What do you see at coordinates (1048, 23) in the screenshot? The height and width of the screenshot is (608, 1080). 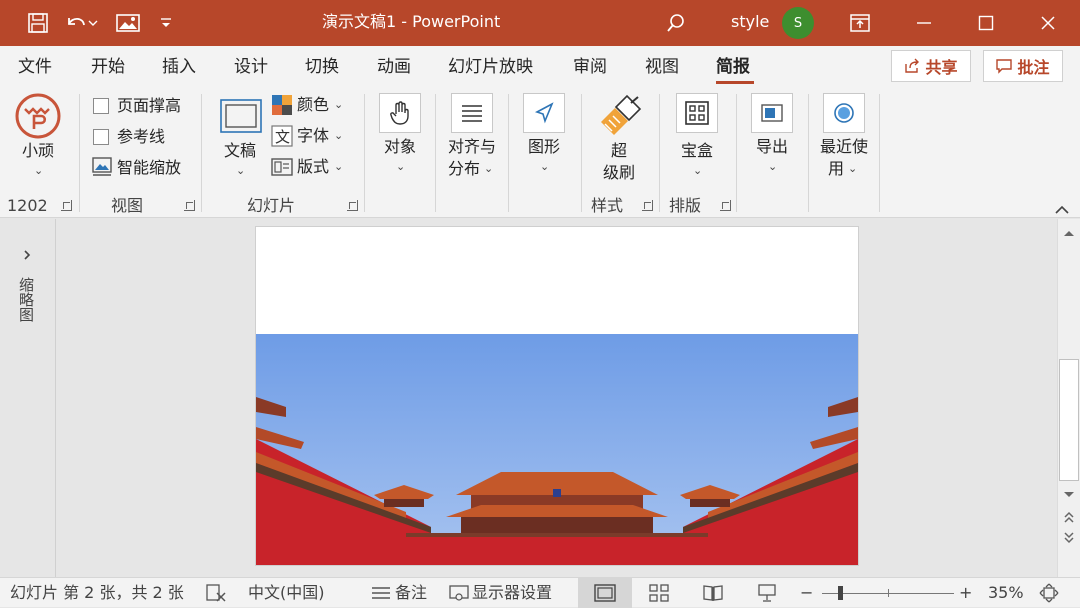 I see `close-icon` at bounding box center [1048, 23].